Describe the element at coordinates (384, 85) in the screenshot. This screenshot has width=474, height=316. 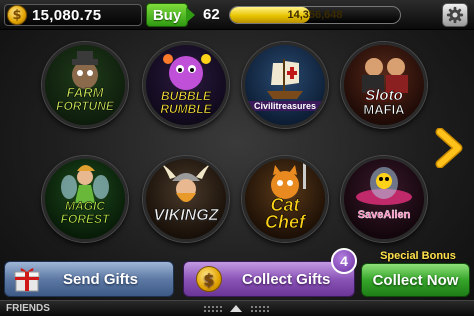
I see `game-tile-sloto-mafia: Sloto MAFIA` at that location.